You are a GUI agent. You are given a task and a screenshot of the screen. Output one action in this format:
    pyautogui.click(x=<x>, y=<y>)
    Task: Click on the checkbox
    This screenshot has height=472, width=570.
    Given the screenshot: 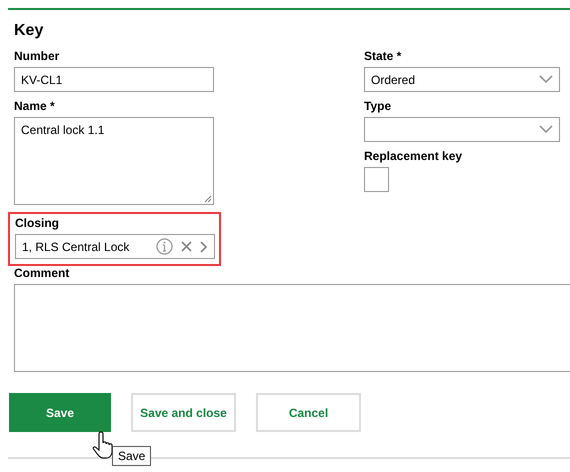 What is the action you would take?
    pyautogui.click(x=376, y=179)
    